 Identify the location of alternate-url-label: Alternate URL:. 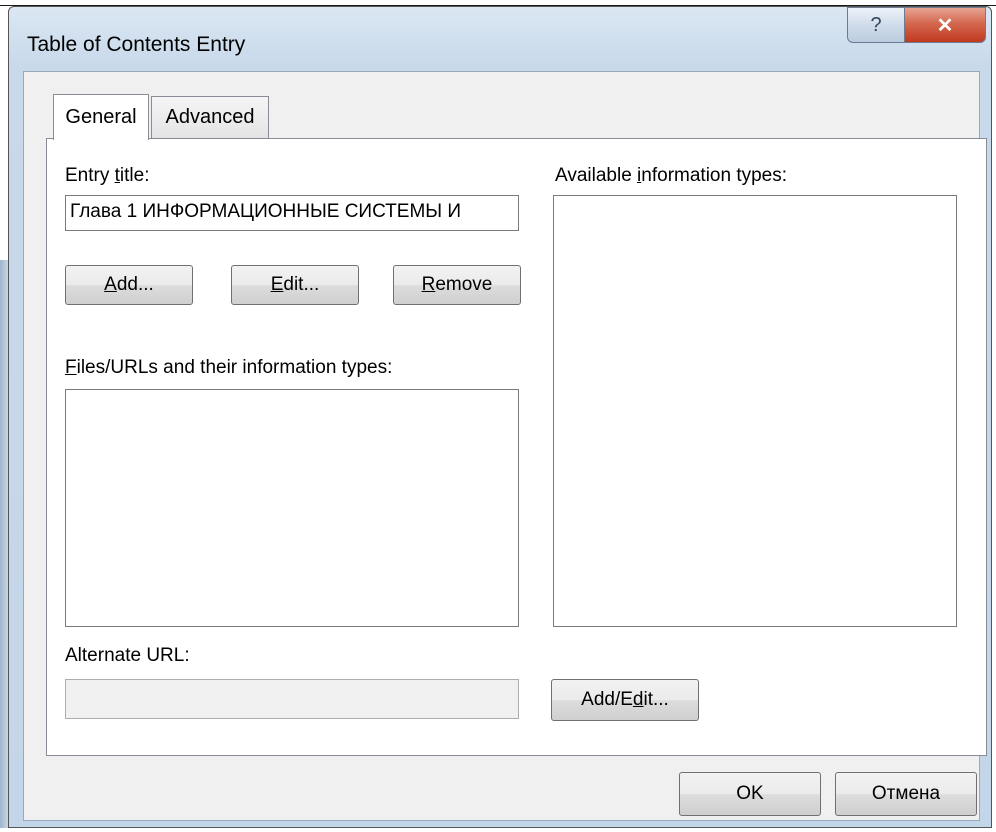
(127, 655).